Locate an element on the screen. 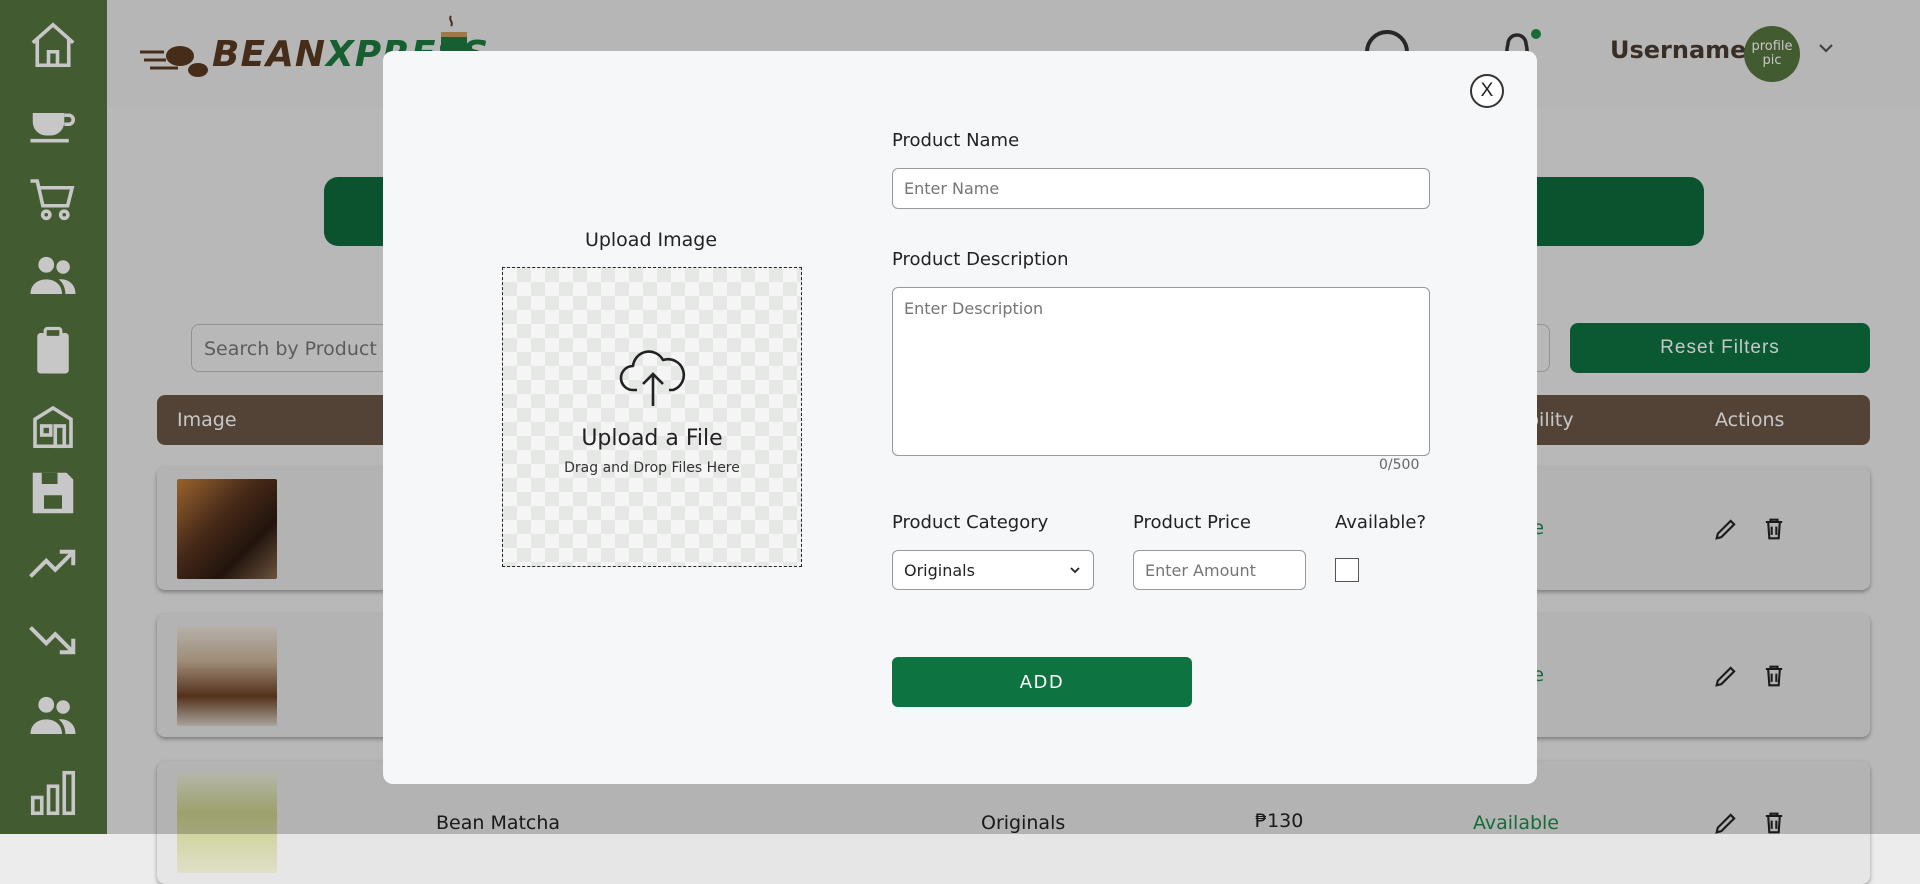  available-checkbox is located at coordinates (1347, 570).